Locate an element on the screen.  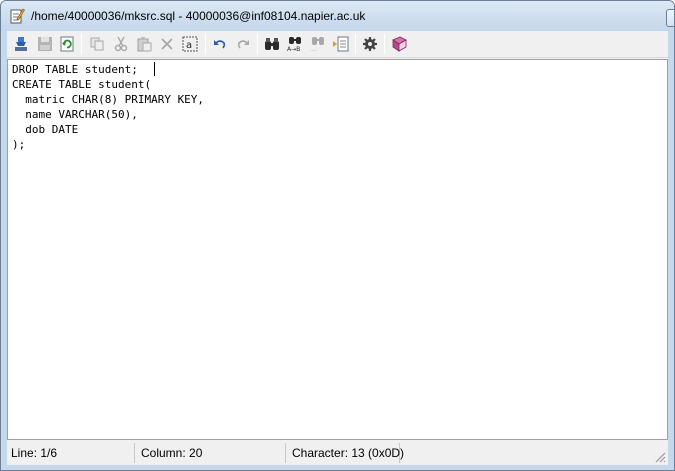
undo-icon is located at coordinates (220, 44).